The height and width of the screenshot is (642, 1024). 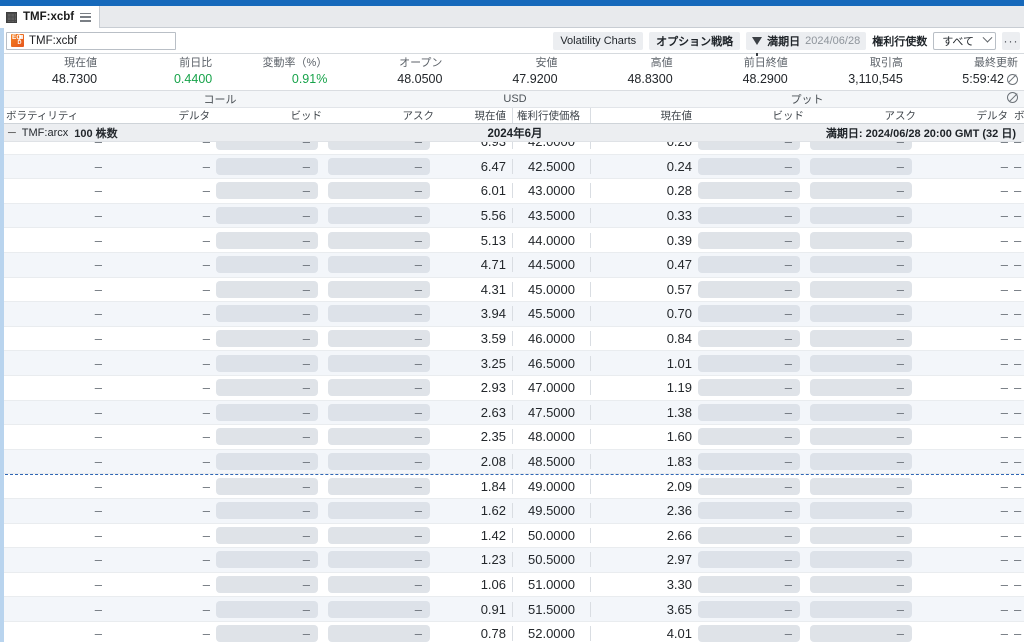 I want to click on table-row: – – – –3.94 45.5000 0.70– – – –, so click(x=512, y=314).